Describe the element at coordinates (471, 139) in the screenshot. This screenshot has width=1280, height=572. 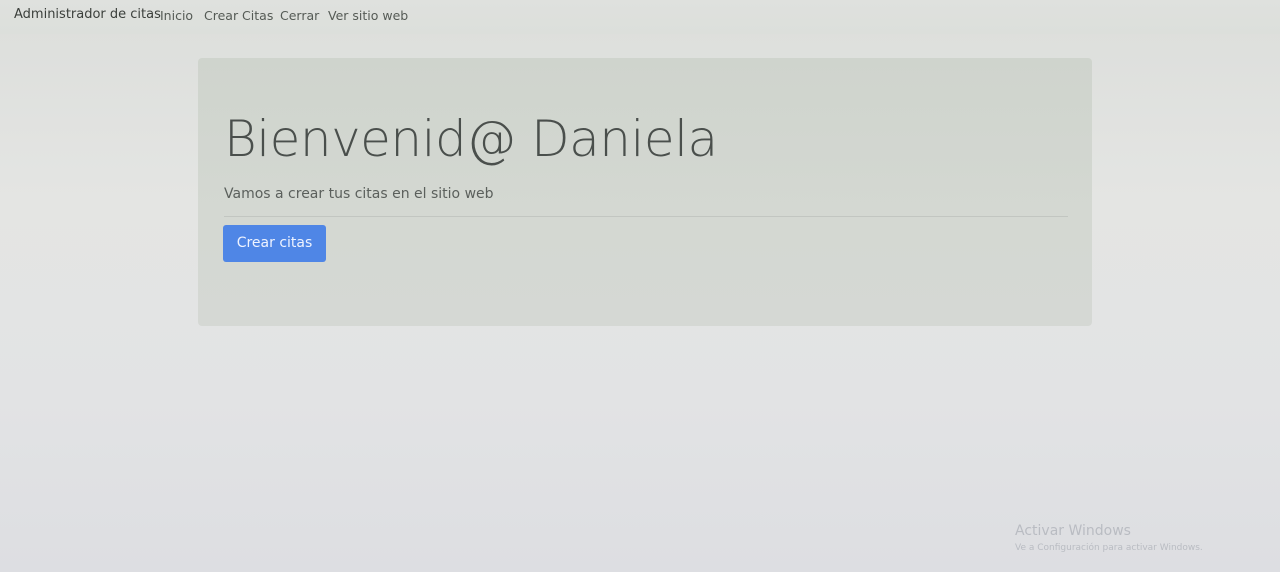
I see `welcome-heading: Bienvenid@ Daniela` at that location.